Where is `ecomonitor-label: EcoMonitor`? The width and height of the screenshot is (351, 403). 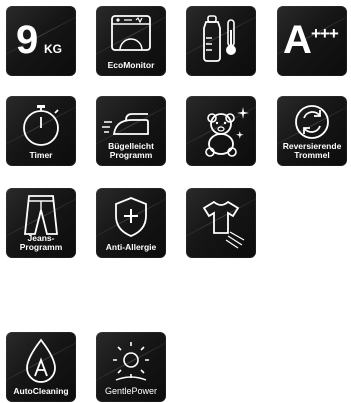 ecomonitor-label: EcoMonitor is located at coordinates (131, 65).